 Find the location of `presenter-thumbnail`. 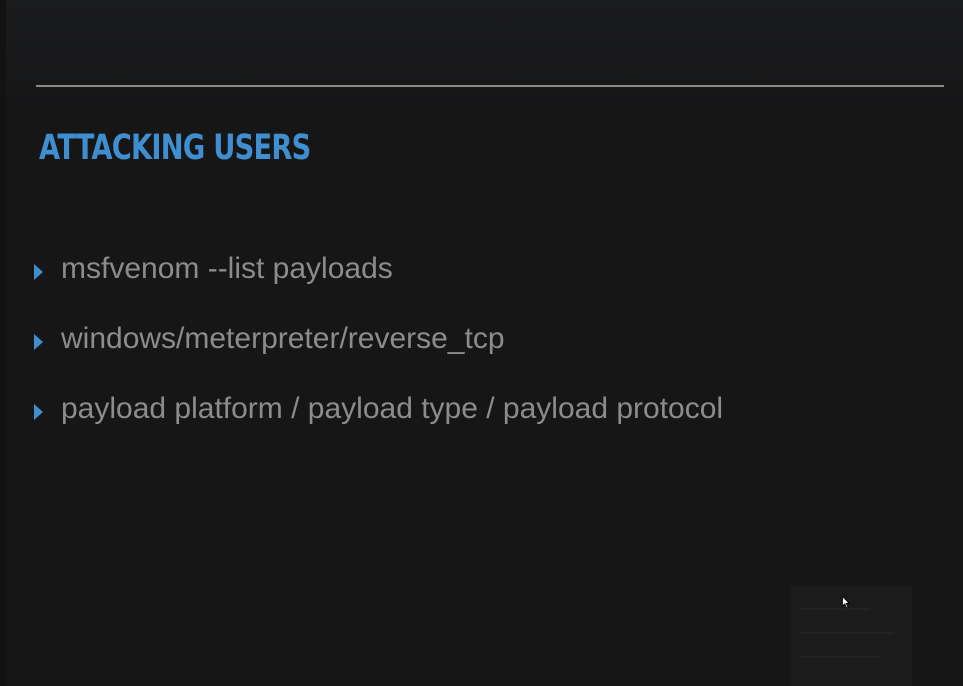

presenter-thumbnail is located at coordinates (851, 636).